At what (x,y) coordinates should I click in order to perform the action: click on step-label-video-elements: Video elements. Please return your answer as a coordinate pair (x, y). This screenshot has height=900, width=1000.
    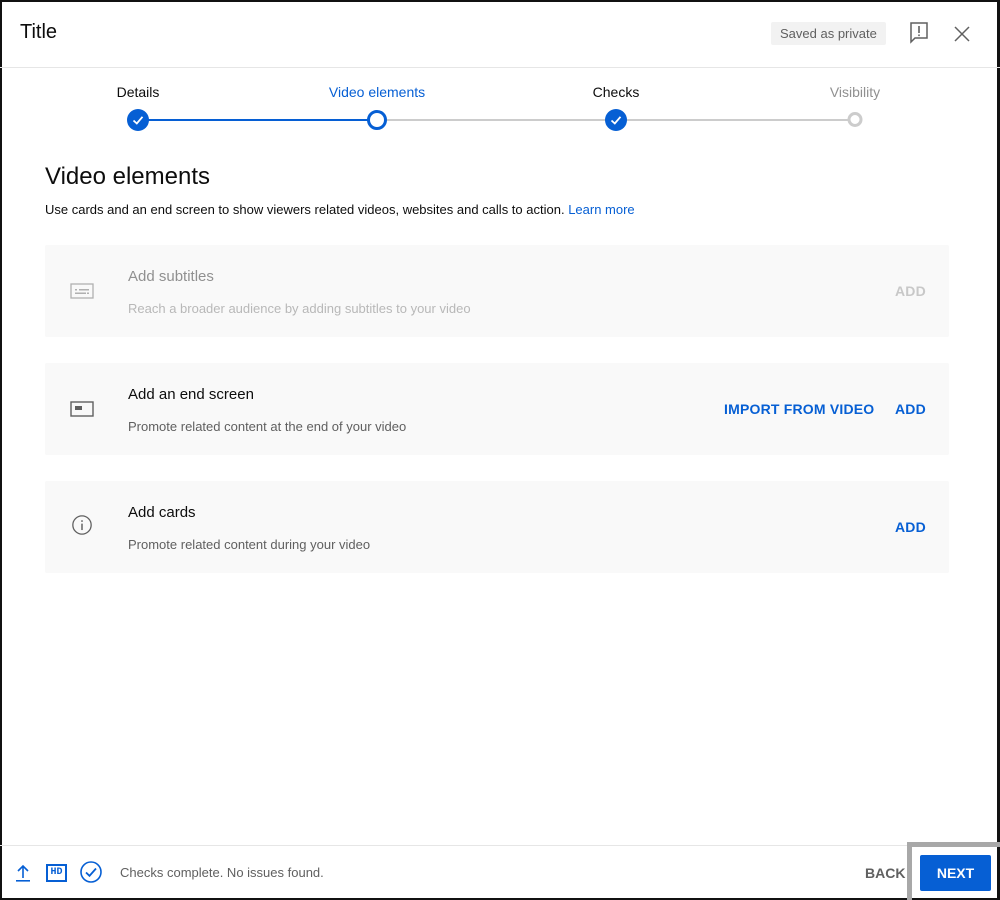
    Looking at the image, I should click on (377, 92).